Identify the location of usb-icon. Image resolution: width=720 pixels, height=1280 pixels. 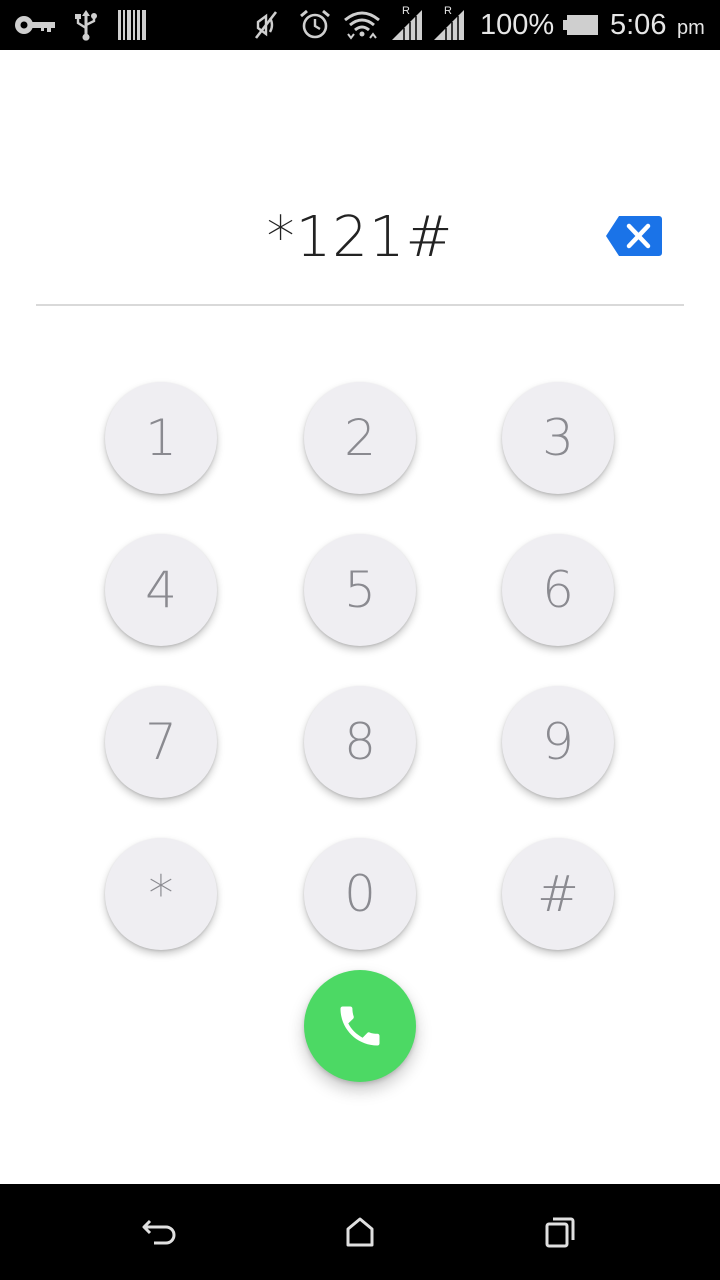
(86, 25).